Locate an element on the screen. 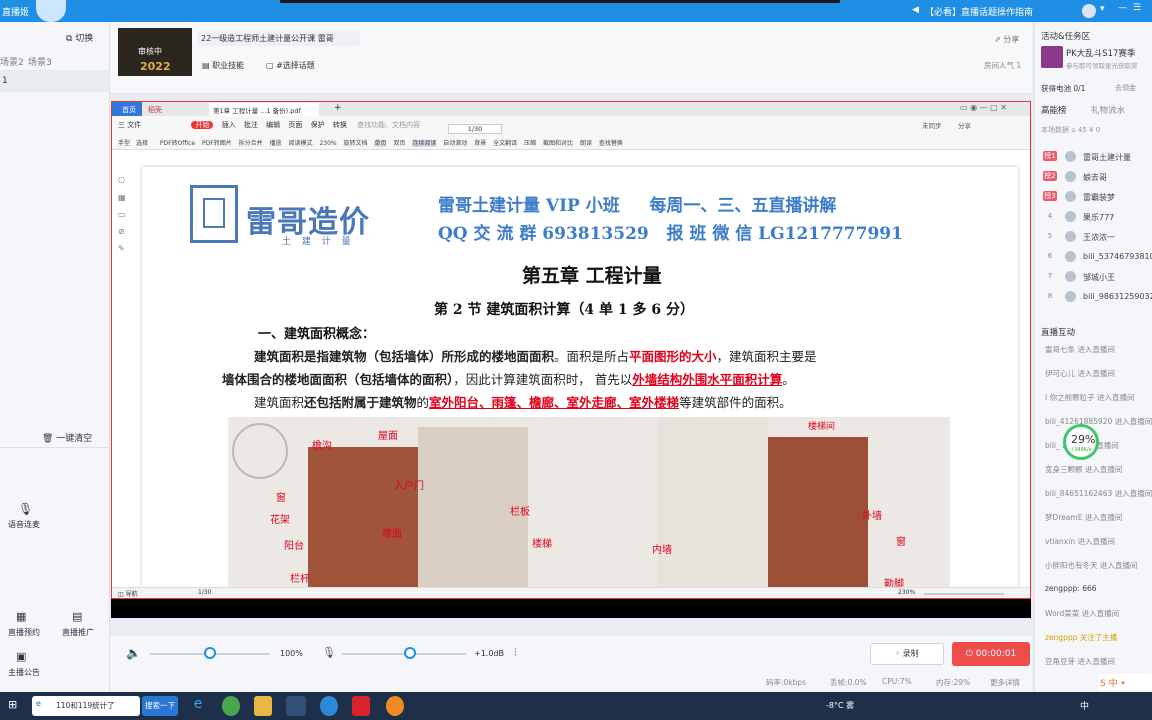 The height and width of the screenshot is (720, 1152). pk-icon is located at coordinates (1052, 57).